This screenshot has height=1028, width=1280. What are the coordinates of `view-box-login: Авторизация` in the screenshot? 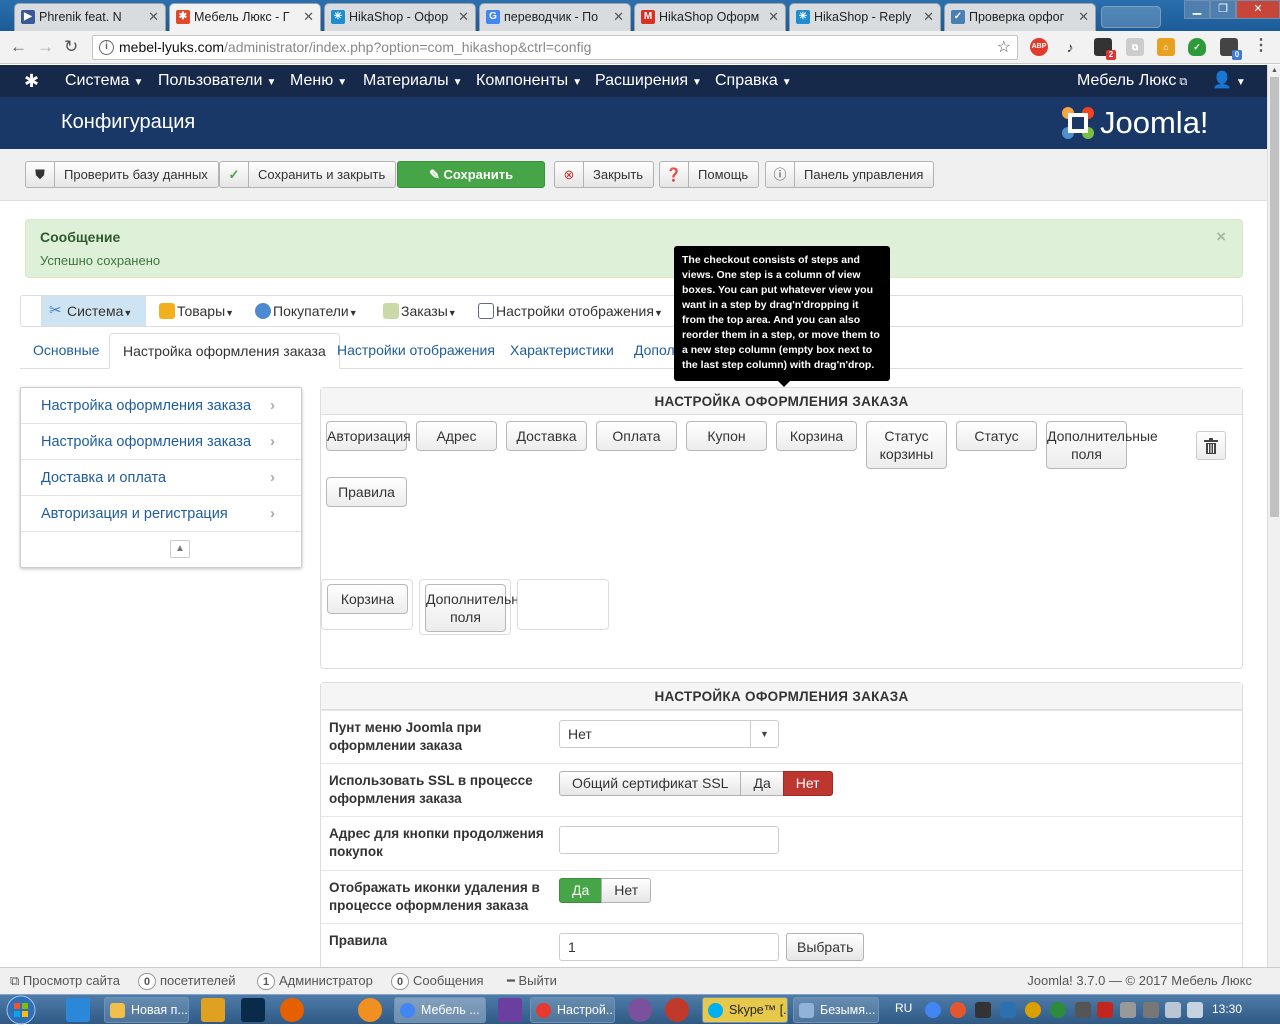 It's located at (368, 436).